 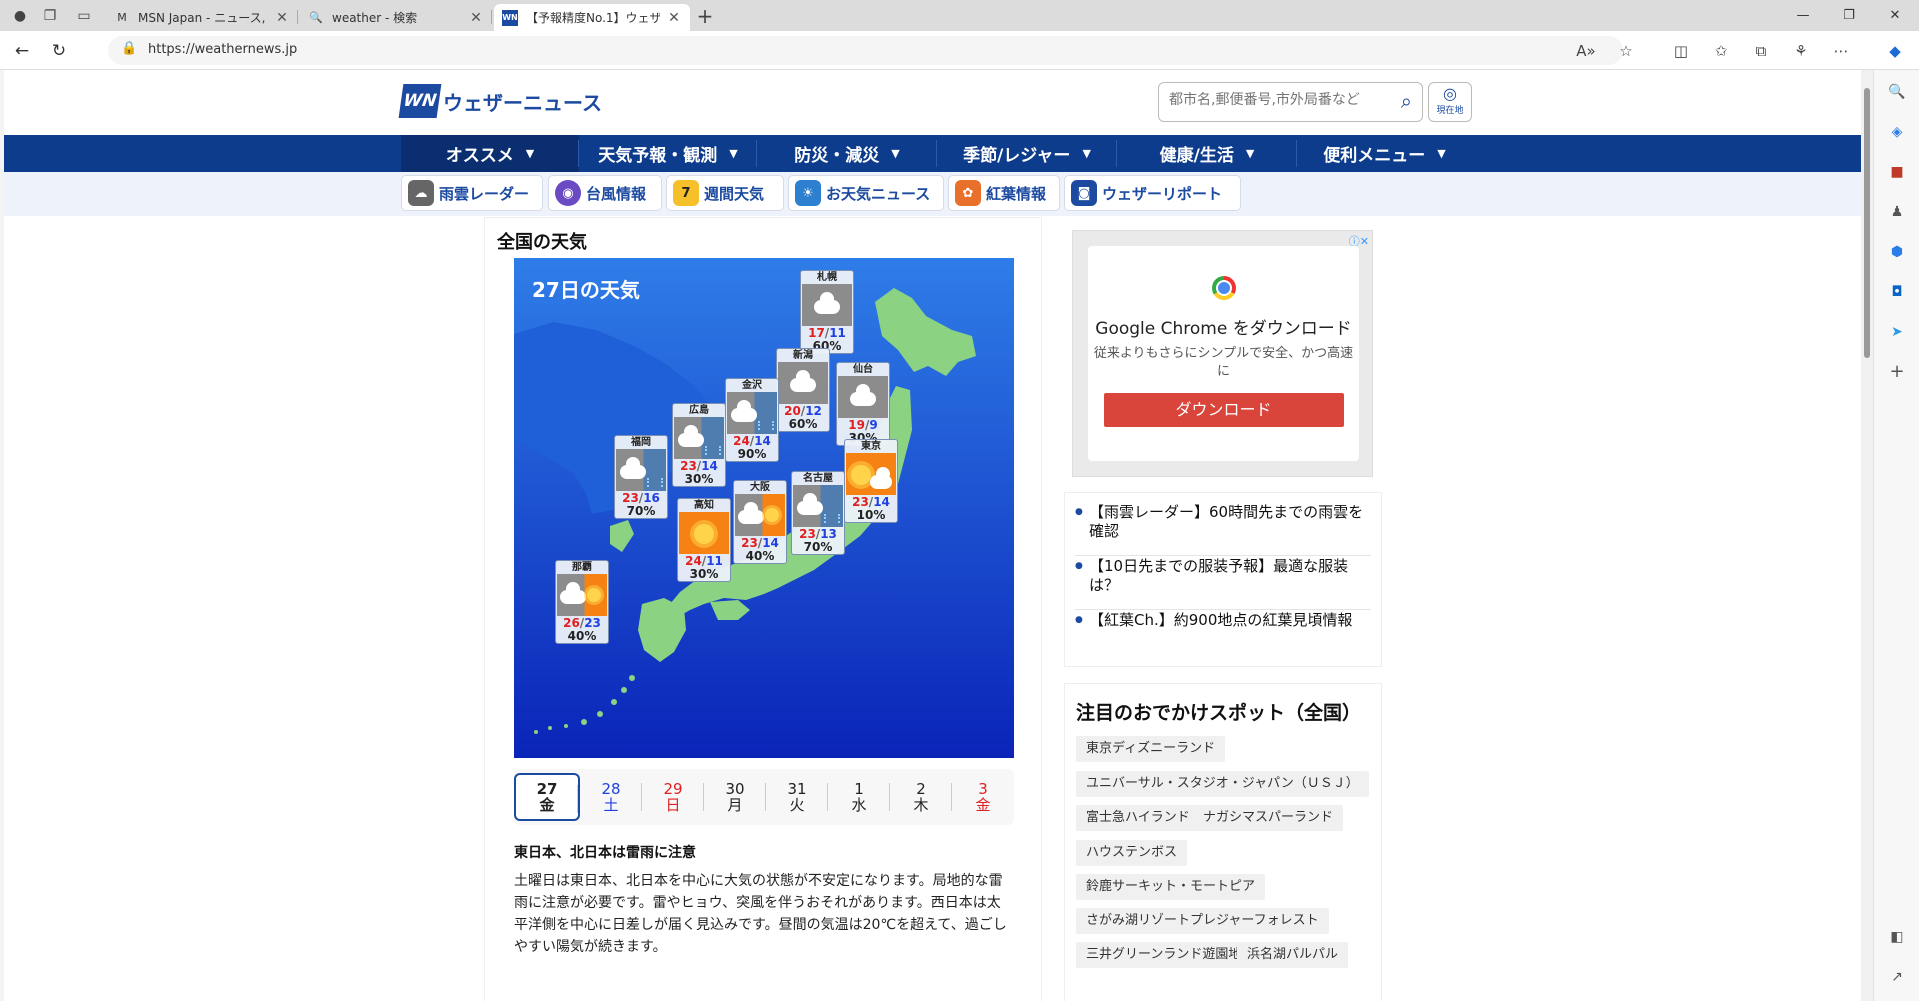 What do you see at coordinates (863, 404) in the screenshot?
I see `city-weather-sendai: 仙台 19/9 30%` at bounding box center [863, 404].